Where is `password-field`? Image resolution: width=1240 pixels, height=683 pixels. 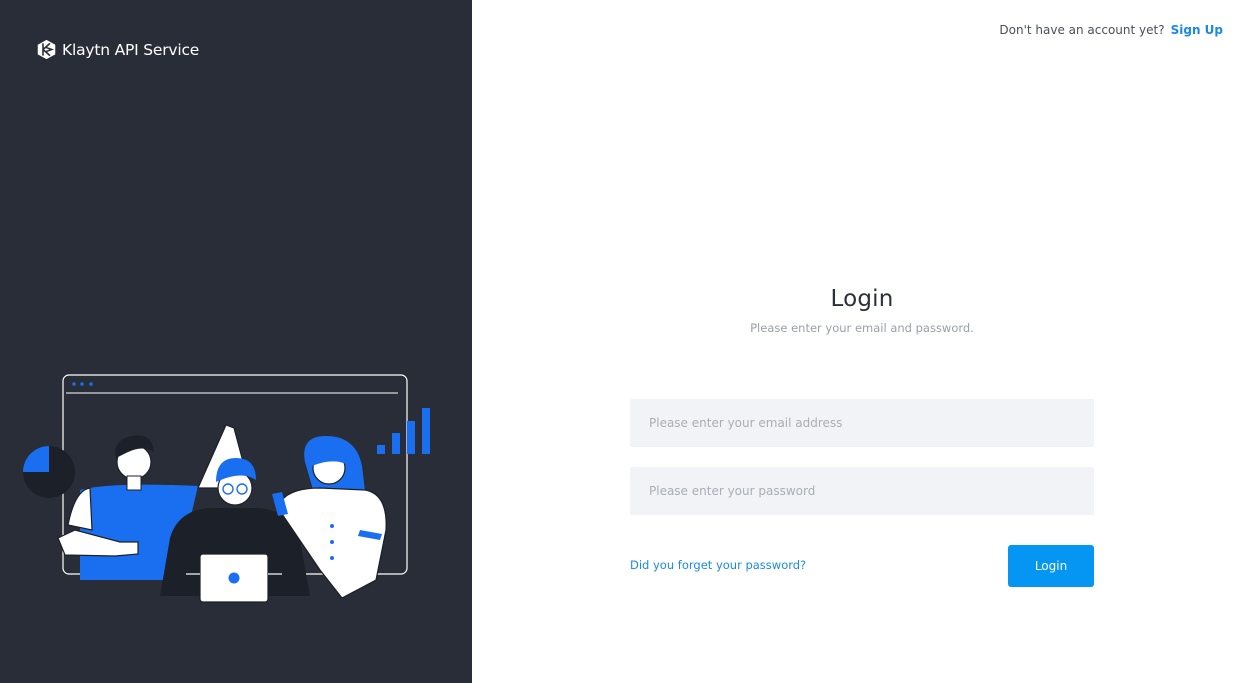 password-field is located at coordinates (862, 491).